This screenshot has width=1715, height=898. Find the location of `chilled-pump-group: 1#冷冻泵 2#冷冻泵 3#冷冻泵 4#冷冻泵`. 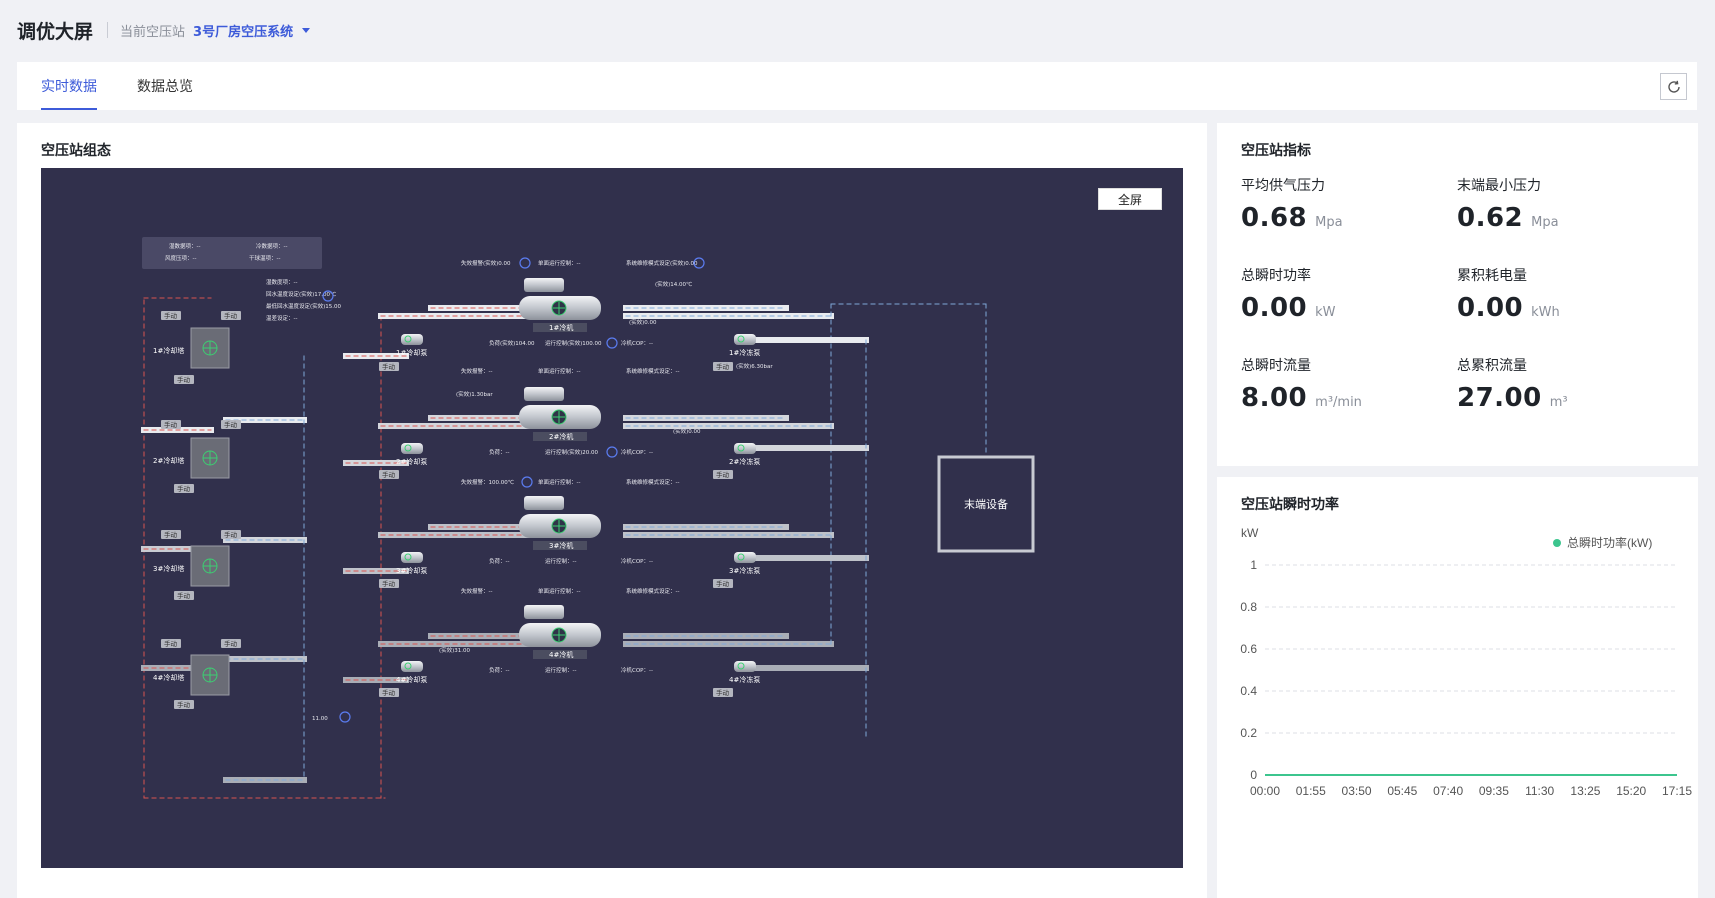

chilled-pump-group: 1#冷冻泵 2#冷冻泵 3#冷冻泵 4#冷冻泵 is located at coordinates (744, 509).